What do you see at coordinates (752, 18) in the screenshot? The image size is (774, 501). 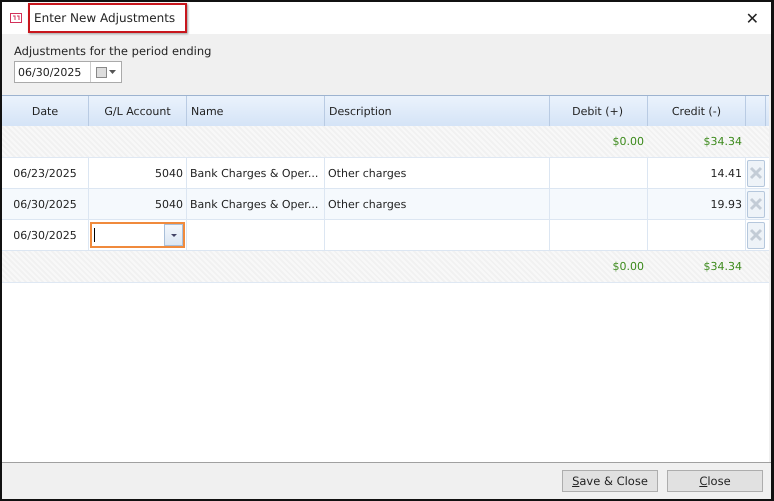 I see `close-button: ✕` at bounding box center [752, 18].